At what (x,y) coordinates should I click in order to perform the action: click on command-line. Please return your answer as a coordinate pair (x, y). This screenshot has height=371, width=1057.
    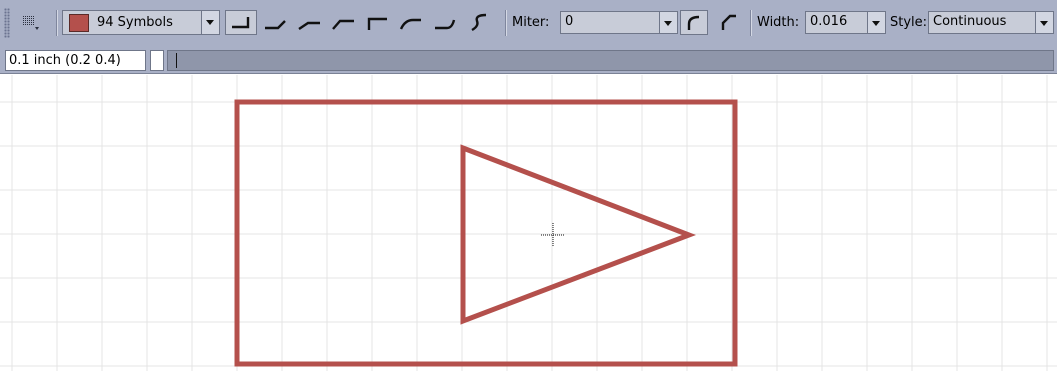
    Looking at the image, I should click on (610, 60).